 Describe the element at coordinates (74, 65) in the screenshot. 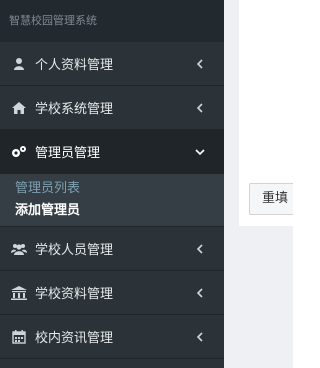

I see `sidebar-item-label: 个人资料管理` at that location.